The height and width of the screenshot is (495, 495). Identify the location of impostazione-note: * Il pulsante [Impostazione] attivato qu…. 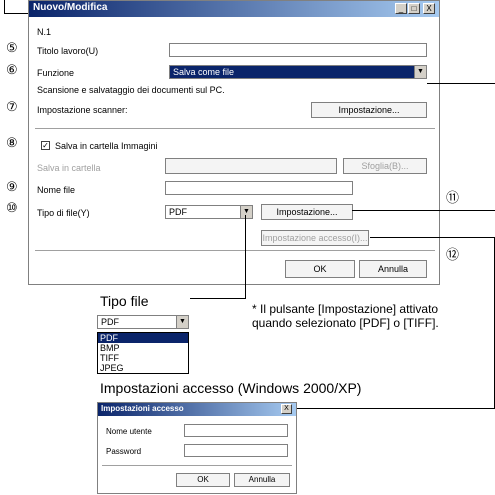
(345, 316).